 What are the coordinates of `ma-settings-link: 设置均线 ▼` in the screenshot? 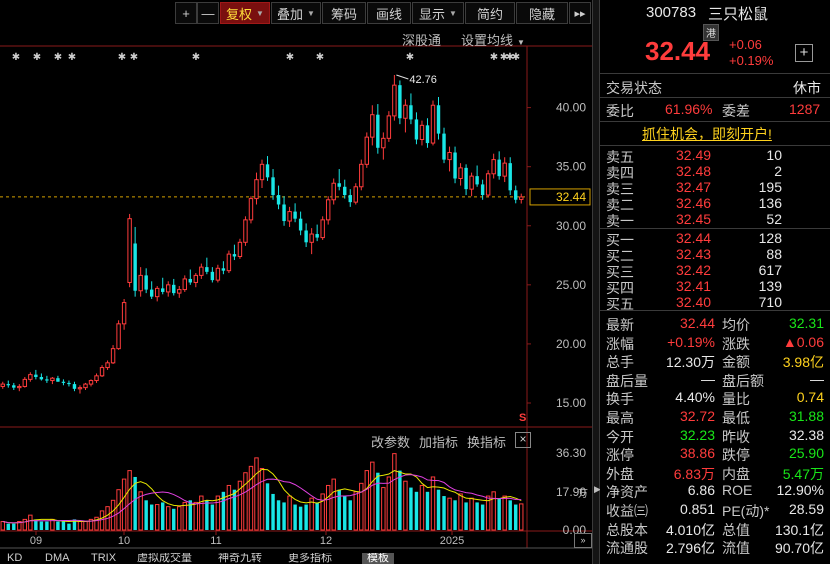 It's located at (493, 39).